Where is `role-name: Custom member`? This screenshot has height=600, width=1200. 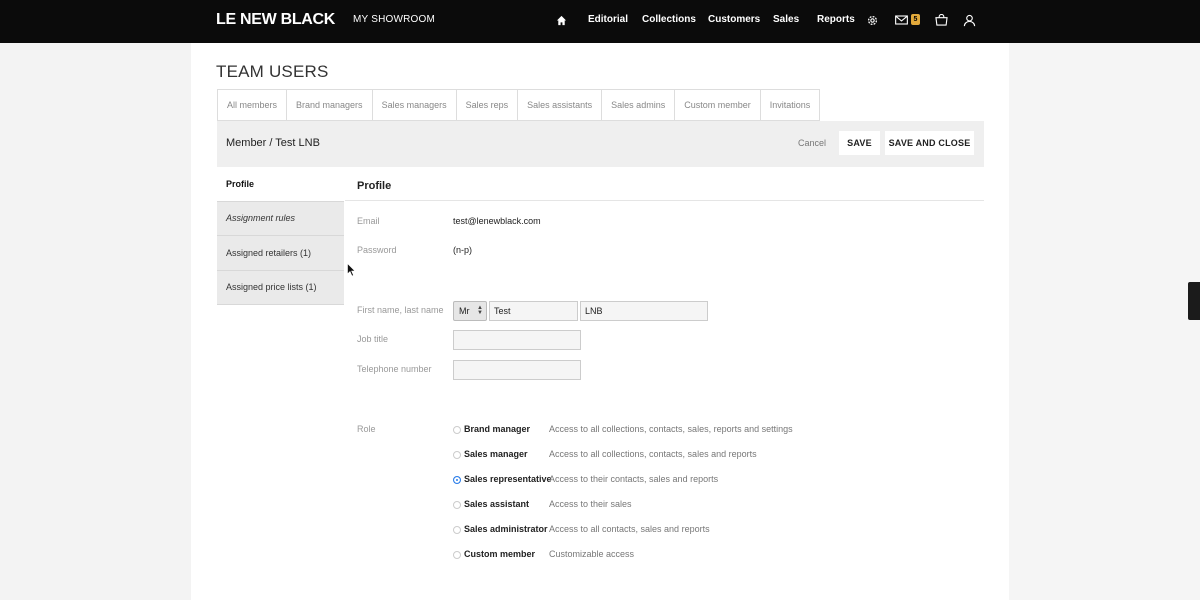
role-name: Custom member is located at coordinates (500, 554).